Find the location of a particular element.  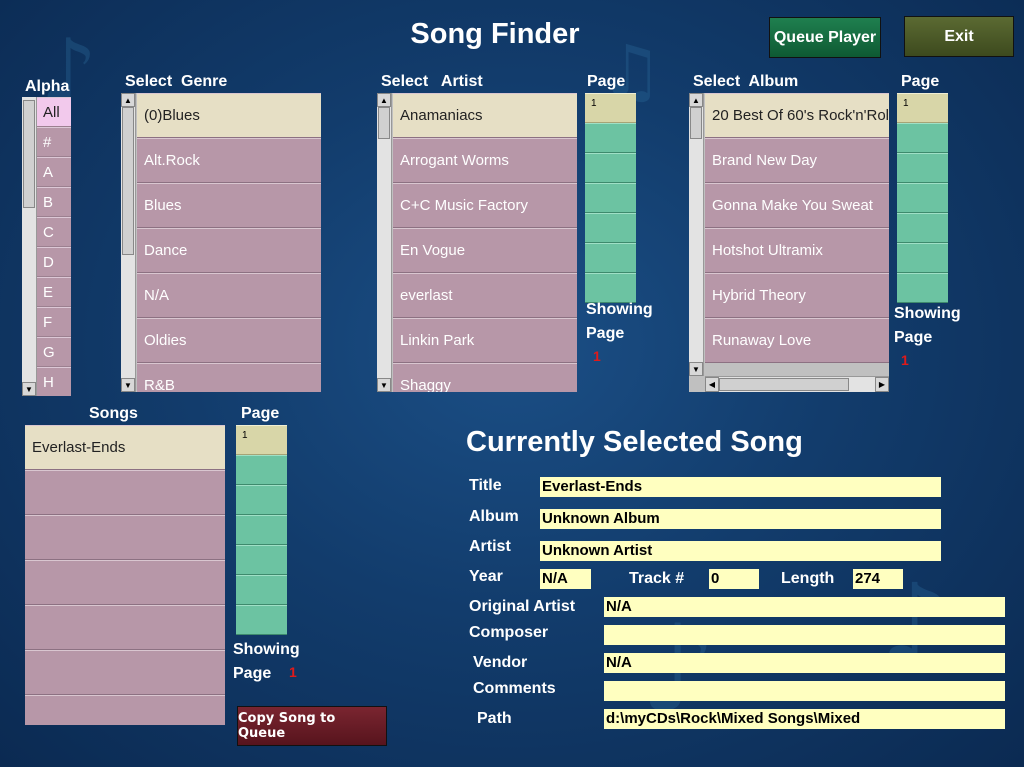

album-list-item: Hybrid Theory is located at coordinates (797, 295).